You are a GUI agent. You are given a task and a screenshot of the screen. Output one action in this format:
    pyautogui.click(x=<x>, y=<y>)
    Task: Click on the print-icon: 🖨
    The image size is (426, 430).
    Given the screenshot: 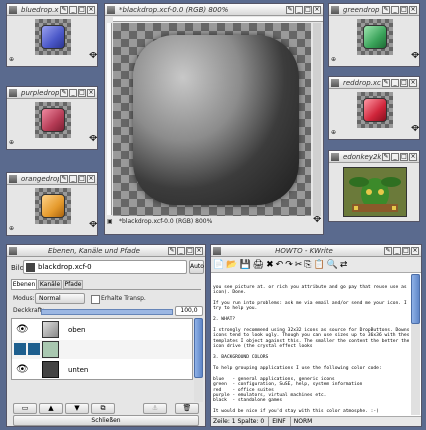 What is the action you would take?
    pyautogui.click(x=258, y=265)
    